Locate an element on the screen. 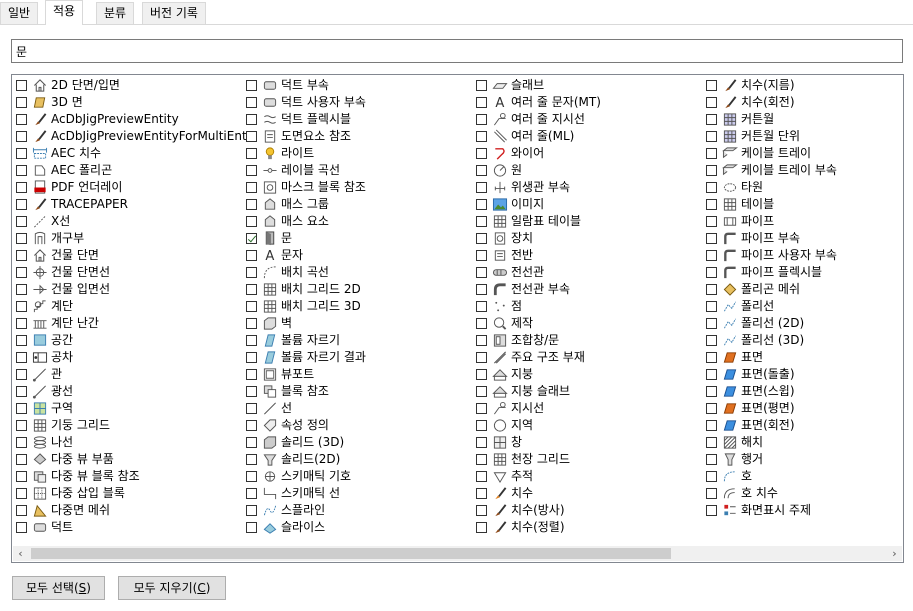 This screenshot has width=913, height=611. clear-all-button: 모두 지우기(C) is located at coordinates (172, 588).